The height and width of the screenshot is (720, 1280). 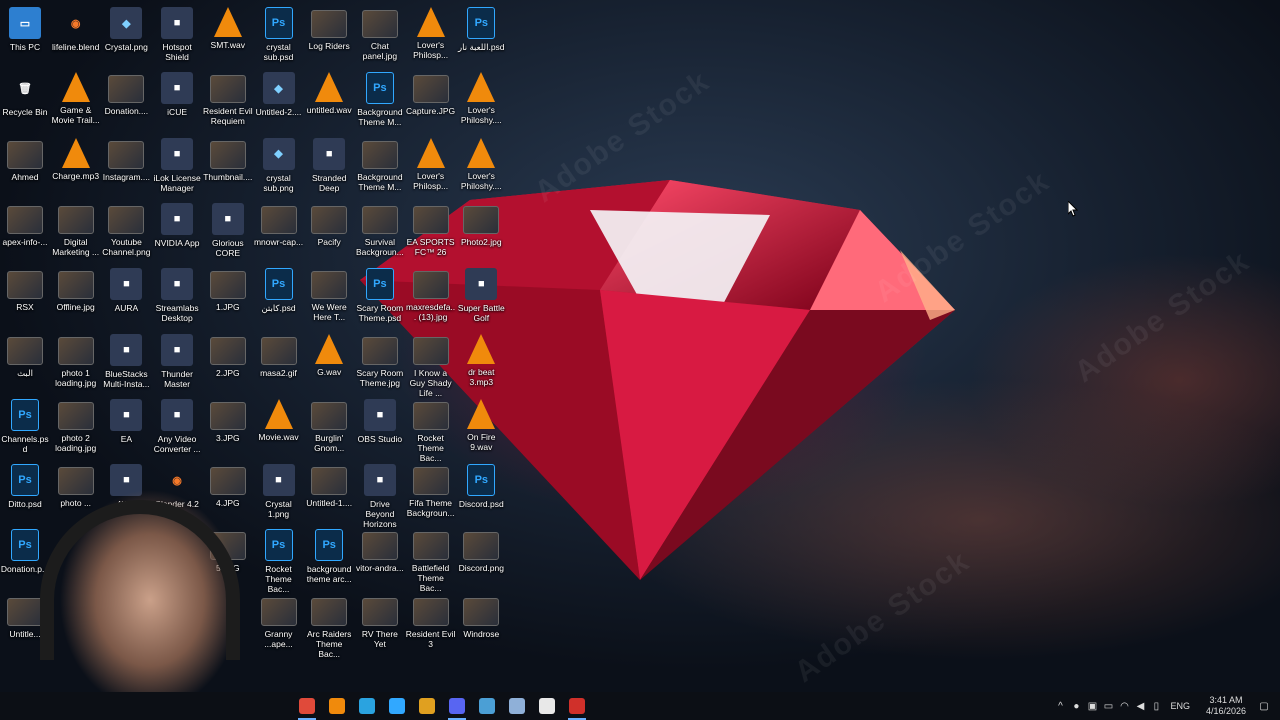 I want to click on desktop-icon: 🗑 Recycle Bin, so click(x=25, y=101).